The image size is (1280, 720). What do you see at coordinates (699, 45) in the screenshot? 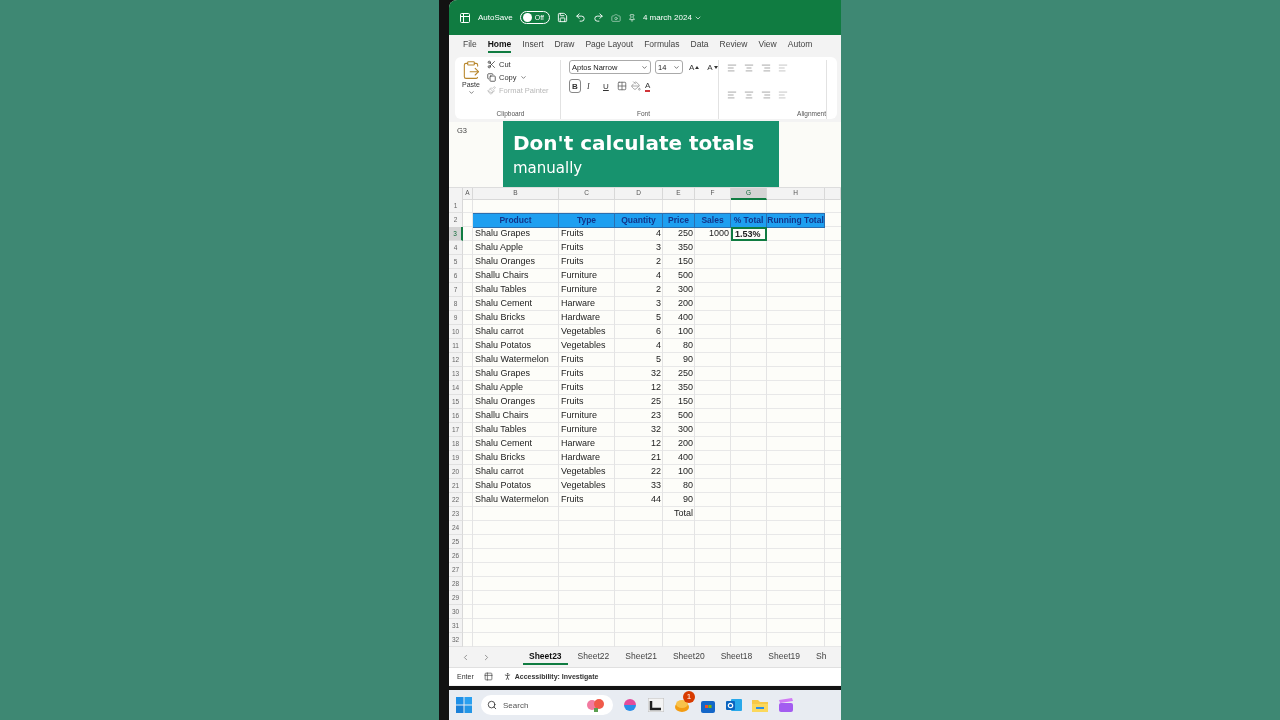
I see `ribbon-tab: Data` at bounding box center [699, 45].